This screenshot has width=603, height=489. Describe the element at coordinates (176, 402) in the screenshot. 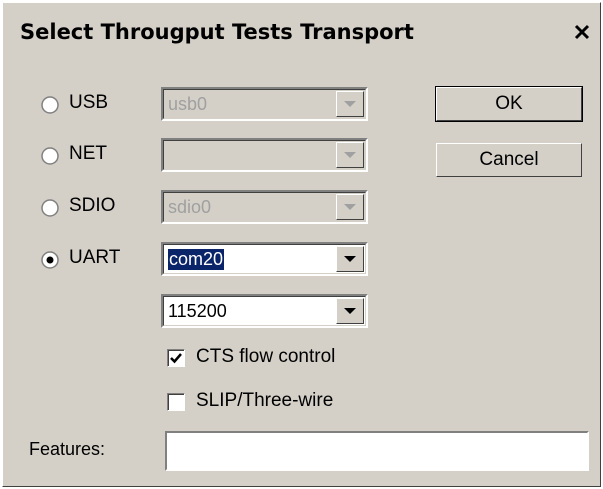

I see `slip-three-wire-checkbox` at that location.